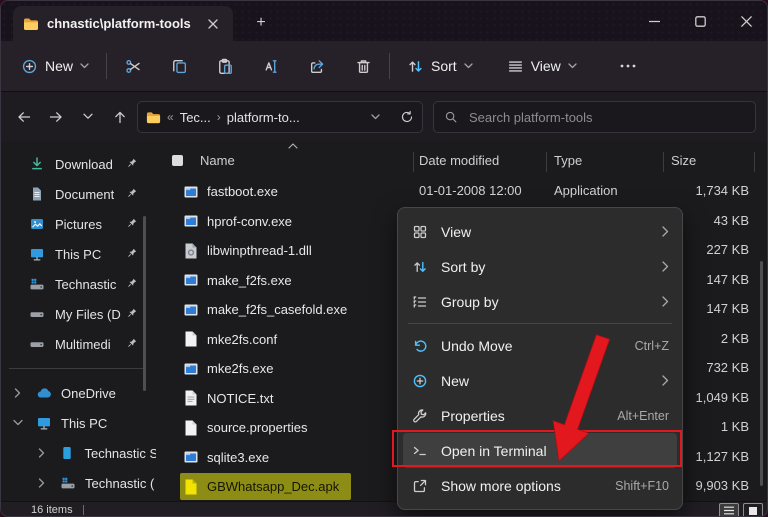  What do you see at coordinates (78, 254) in the screenshot?
I see `sidebar-item-this-pc: This PC` at bounding box center [78, 254].